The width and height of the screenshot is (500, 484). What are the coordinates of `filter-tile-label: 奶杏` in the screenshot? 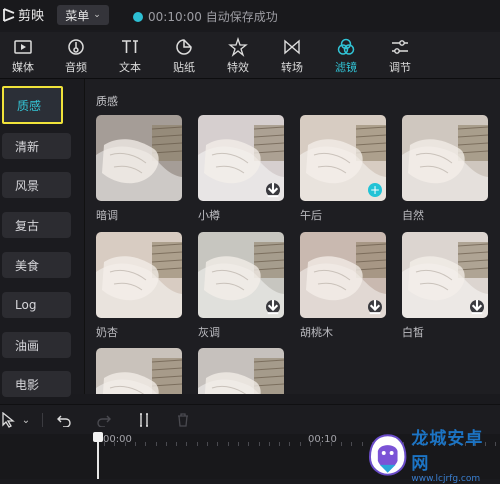 It's located at (107, 332).